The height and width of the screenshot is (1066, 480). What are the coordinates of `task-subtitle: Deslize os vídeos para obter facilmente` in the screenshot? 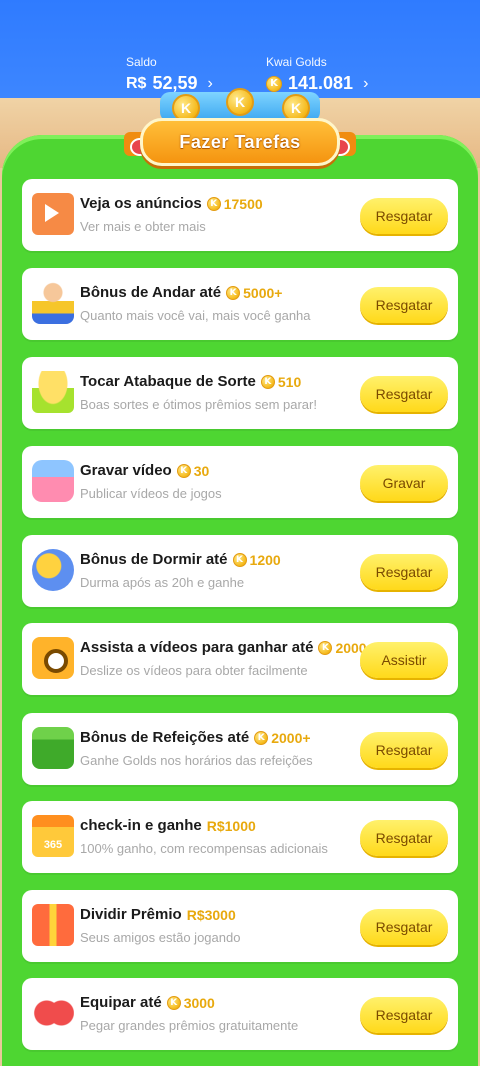 It's located at (194, 670).